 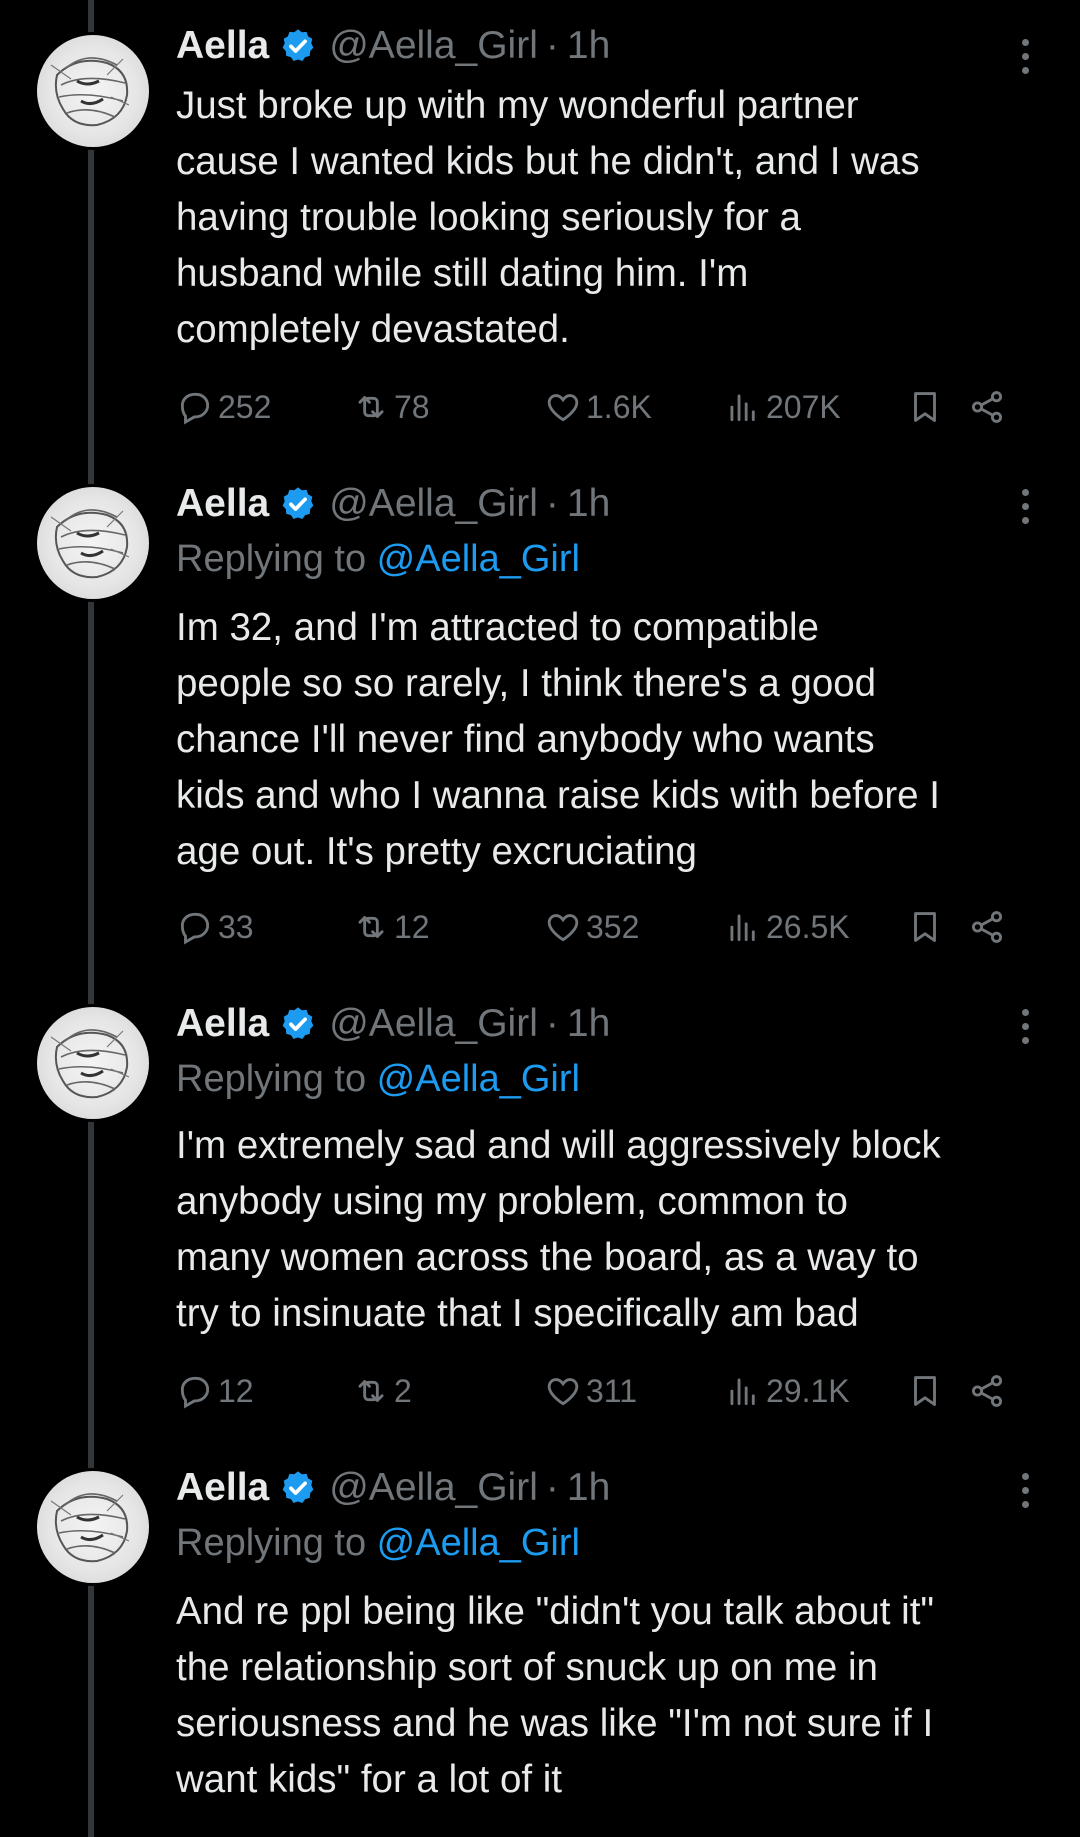 I want to click on retweet-count: 12, so click(x=412, y=926).